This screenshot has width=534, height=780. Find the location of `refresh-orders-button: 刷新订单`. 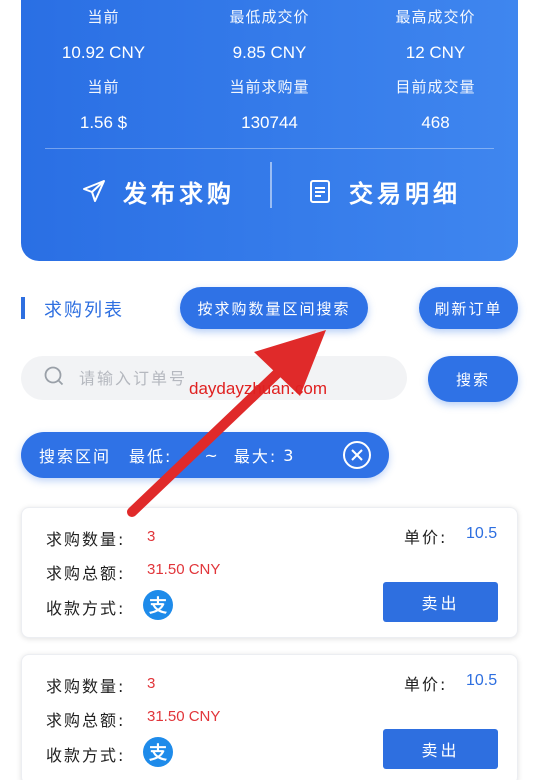

refresh-orders-button: 刷新订单 is located at coordinates (468, 308).